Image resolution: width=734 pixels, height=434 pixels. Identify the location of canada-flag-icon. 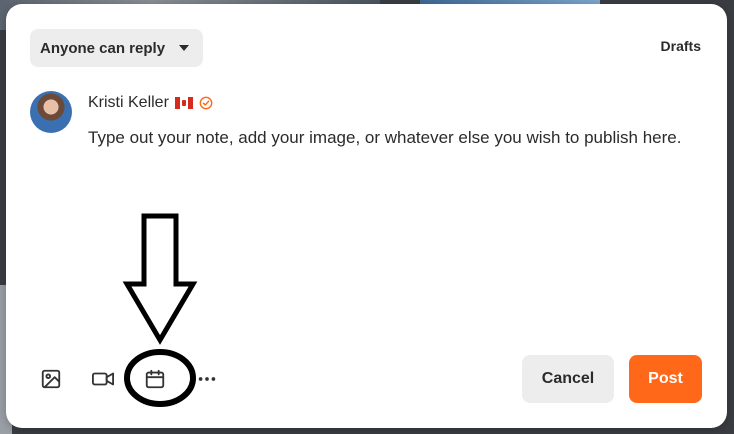
(183, 103).